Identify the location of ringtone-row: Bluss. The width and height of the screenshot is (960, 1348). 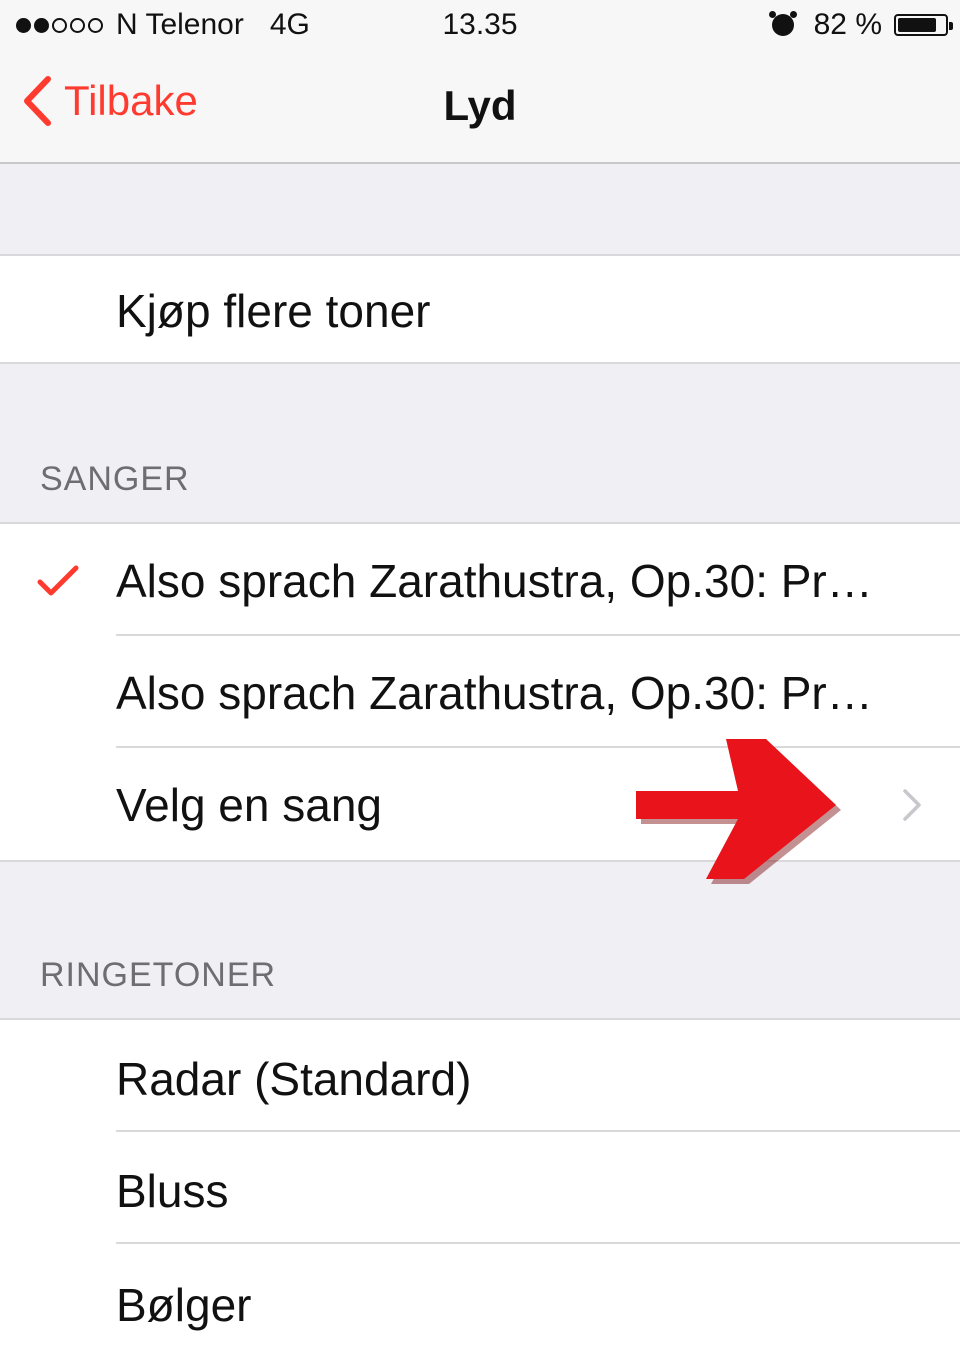
(480, 1188).